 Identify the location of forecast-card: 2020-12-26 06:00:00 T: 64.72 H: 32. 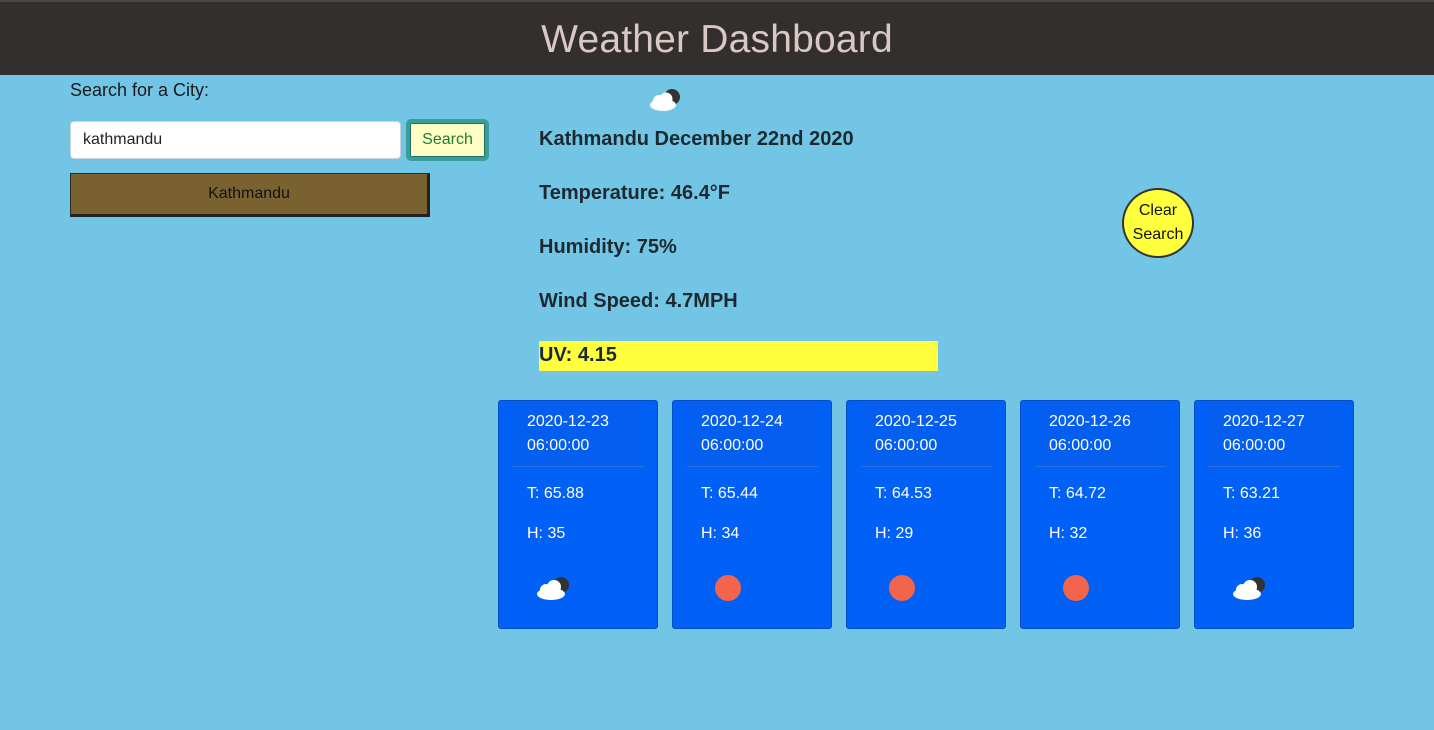
(1100, 514).